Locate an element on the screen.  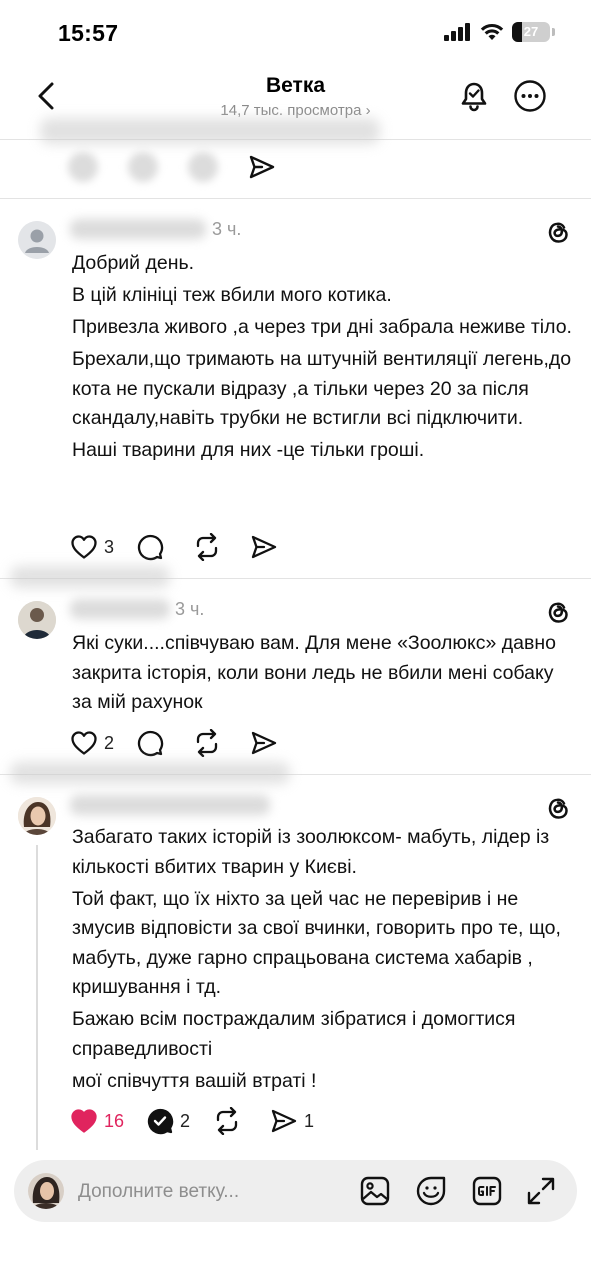
post-actions: 16 2 1 is located at coordinates (203, 1121).